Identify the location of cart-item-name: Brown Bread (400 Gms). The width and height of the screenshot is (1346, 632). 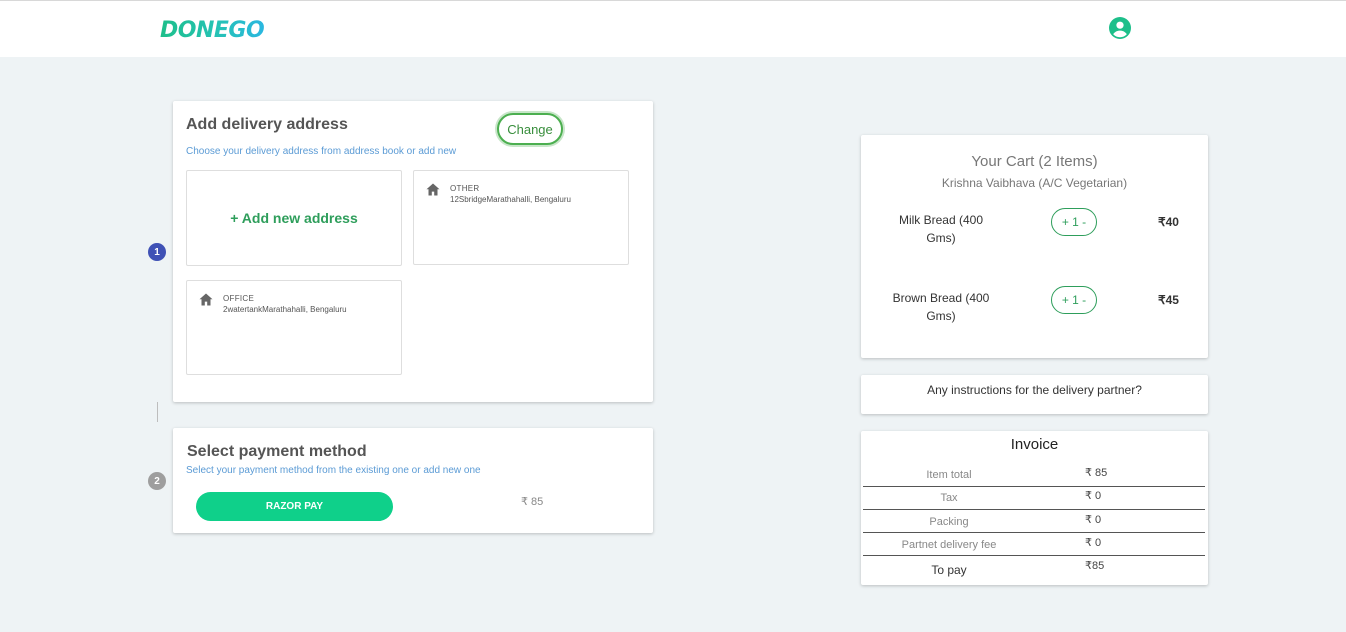
(941, 307).